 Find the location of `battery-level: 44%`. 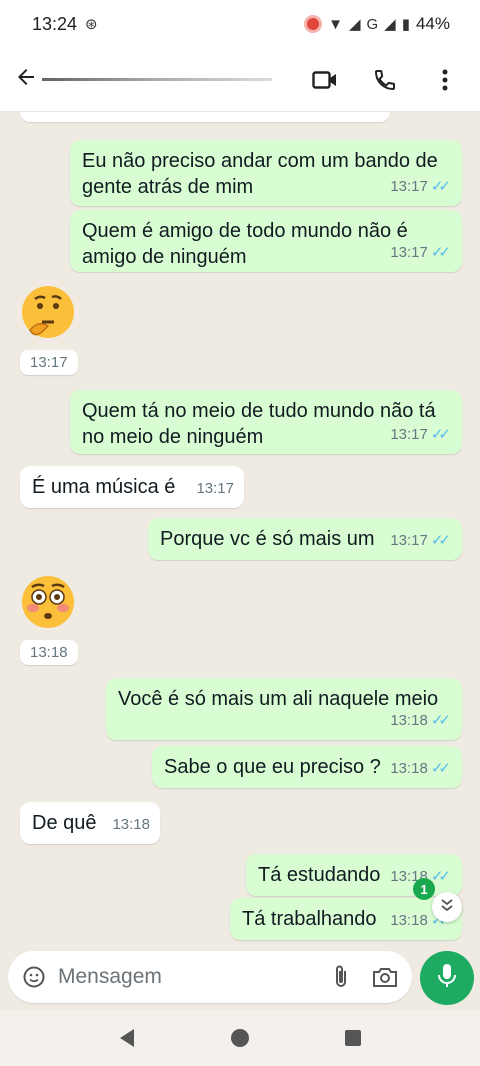

battery-level: 44% is located at coordinates (432, 23).